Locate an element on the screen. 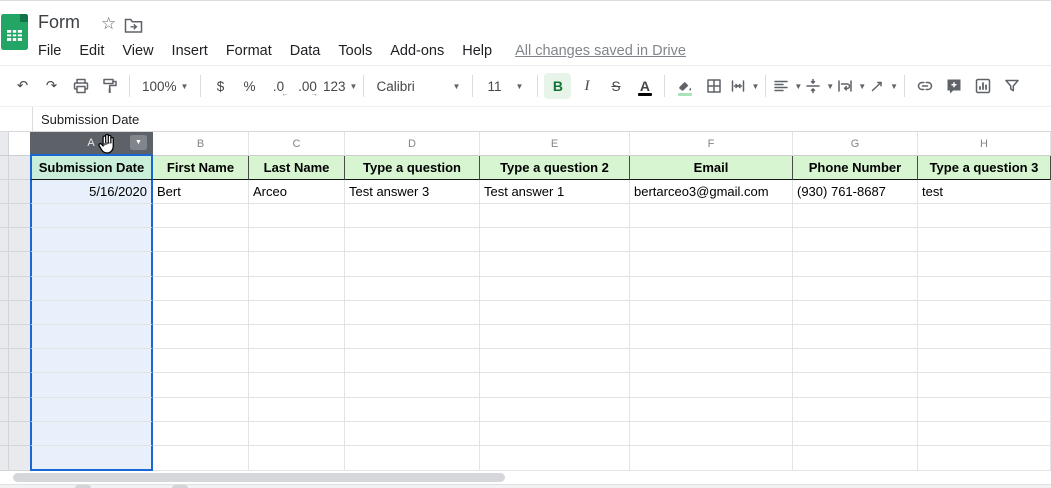 The image size is (1051, 488). horizontal-align-button: ▼ is located at coordinates (787, 86).